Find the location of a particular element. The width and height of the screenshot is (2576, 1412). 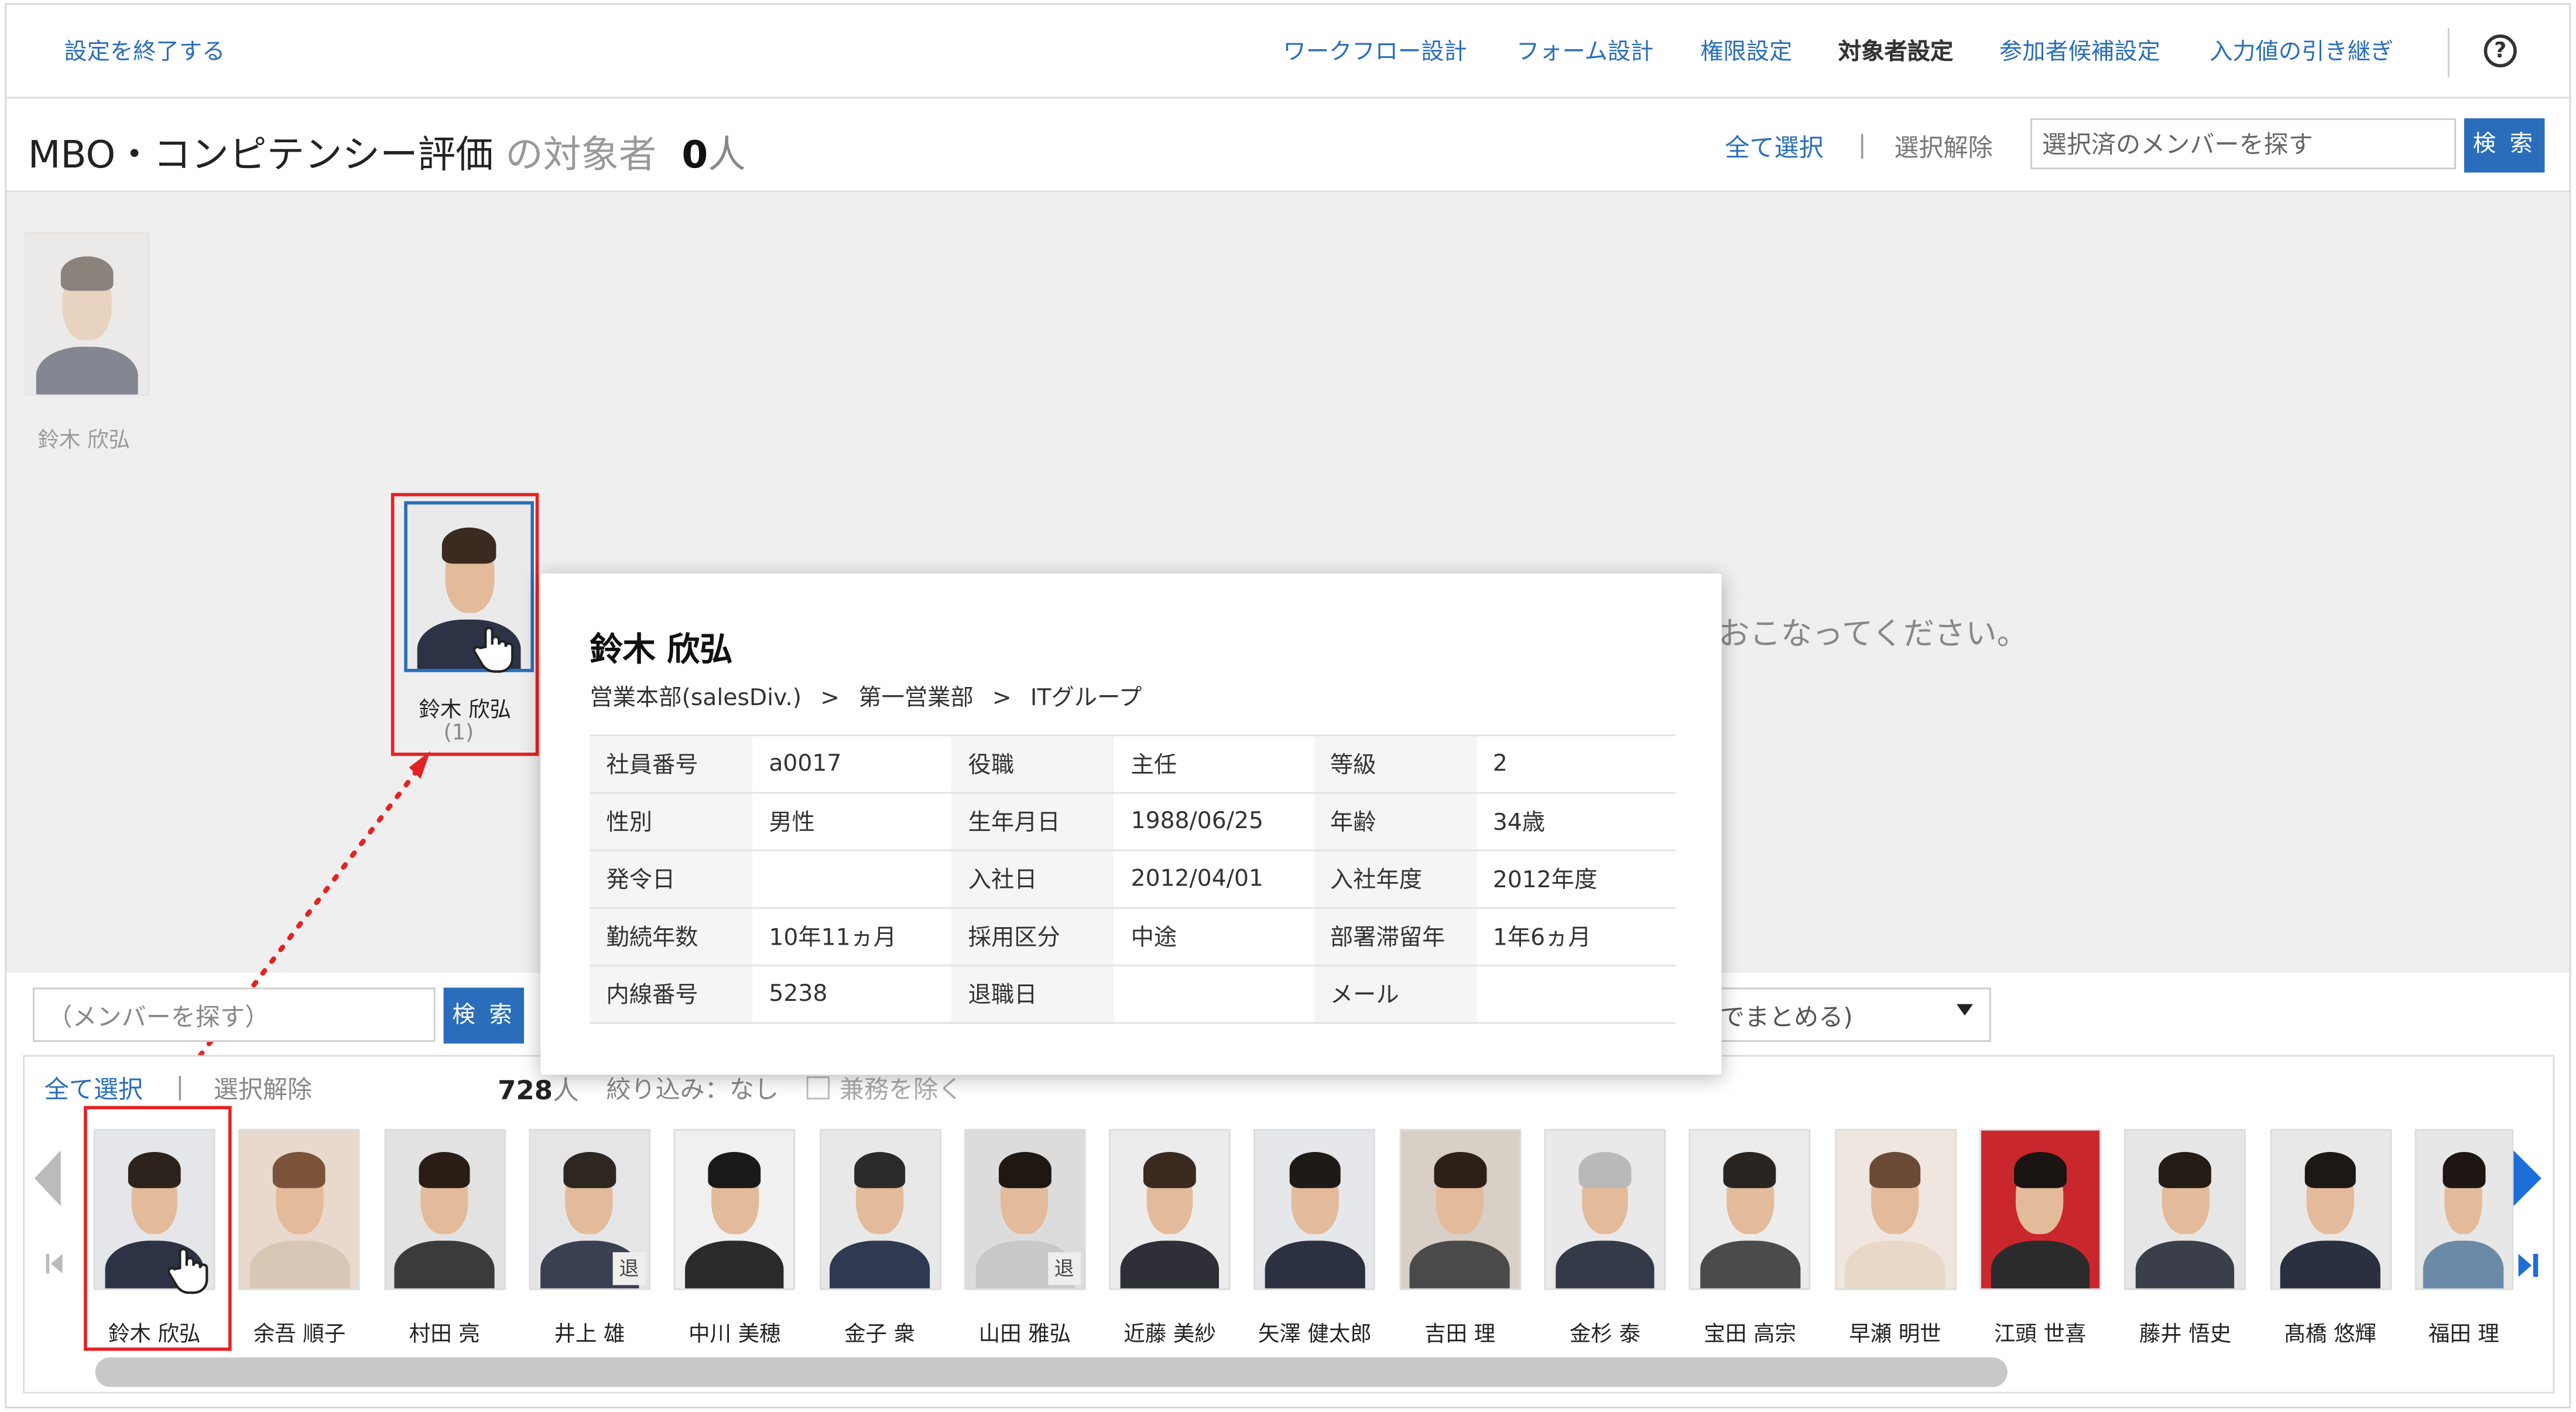

profile-field-value: a0017 is located at coordinates (852, 764).